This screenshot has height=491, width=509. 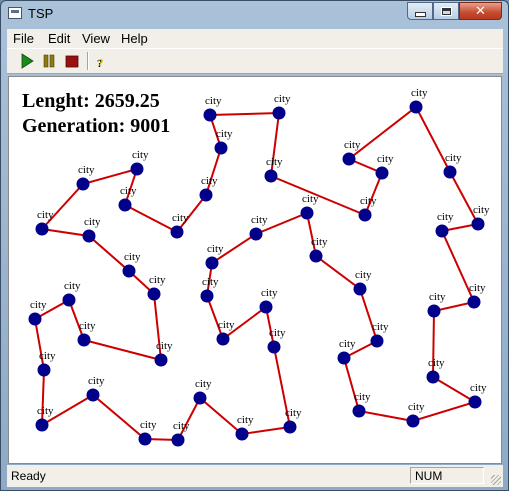 What do you see at coordinates (496, 480) in the screenshot?
I see `resize-grip` at bounding box center [496, 480].